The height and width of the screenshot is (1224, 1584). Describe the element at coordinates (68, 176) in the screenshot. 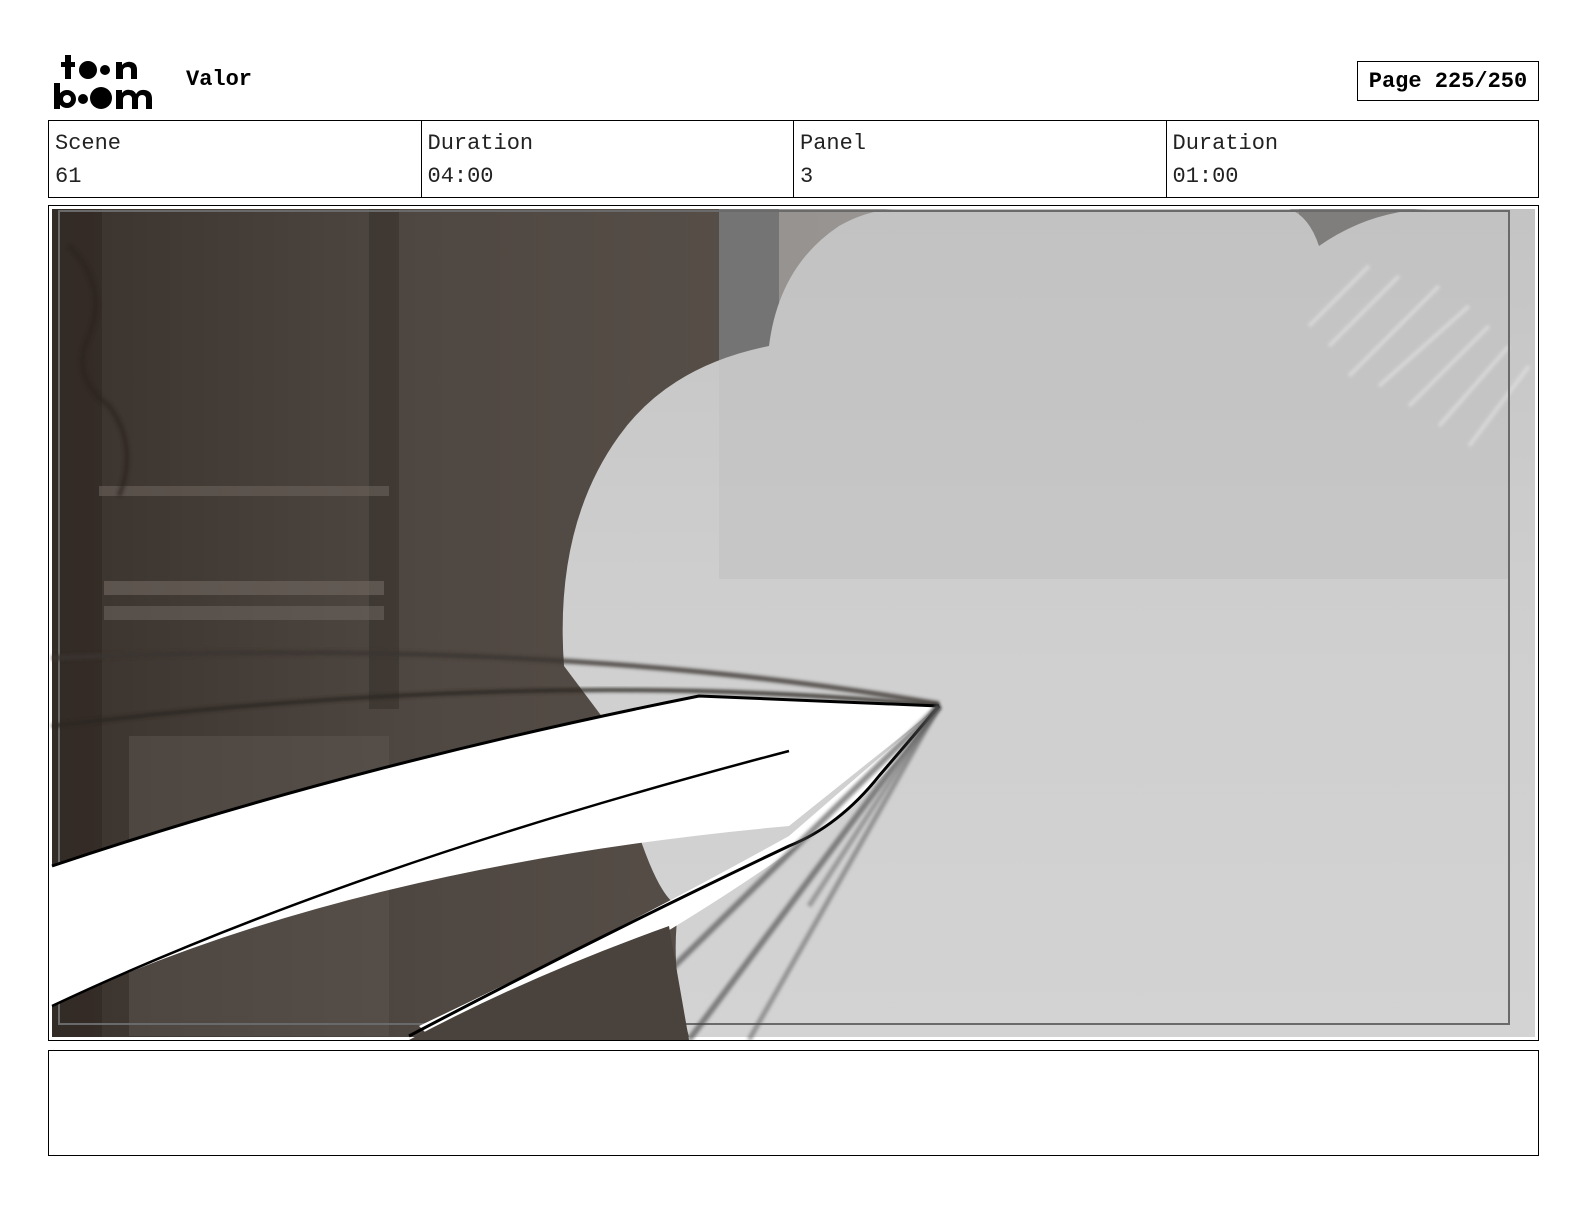

I see `scene-value: 61` at that location.